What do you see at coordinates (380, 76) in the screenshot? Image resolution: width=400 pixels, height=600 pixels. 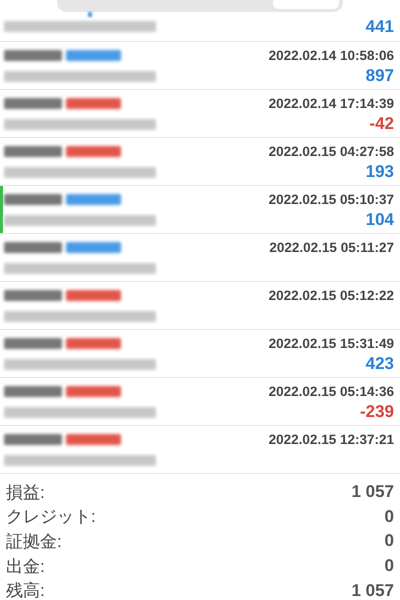 I see `profit-value: 897` at bounding box center [380, 76].